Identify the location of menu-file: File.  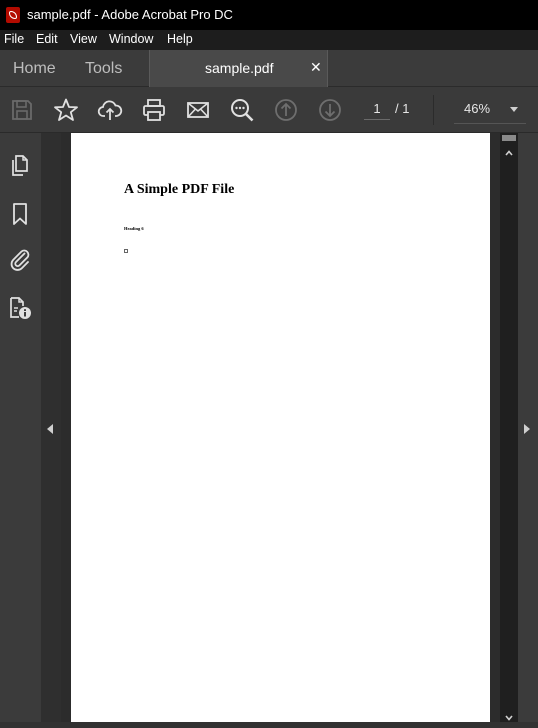
(14, 39).